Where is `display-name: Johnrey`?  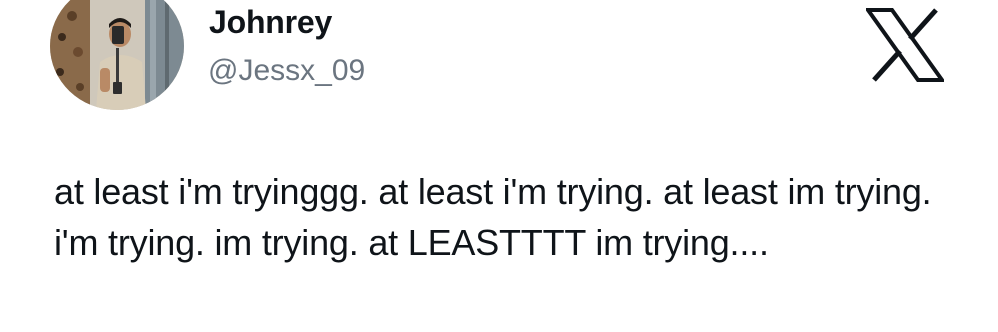 display-name: Johnrey is located at coordinates (270, 22).